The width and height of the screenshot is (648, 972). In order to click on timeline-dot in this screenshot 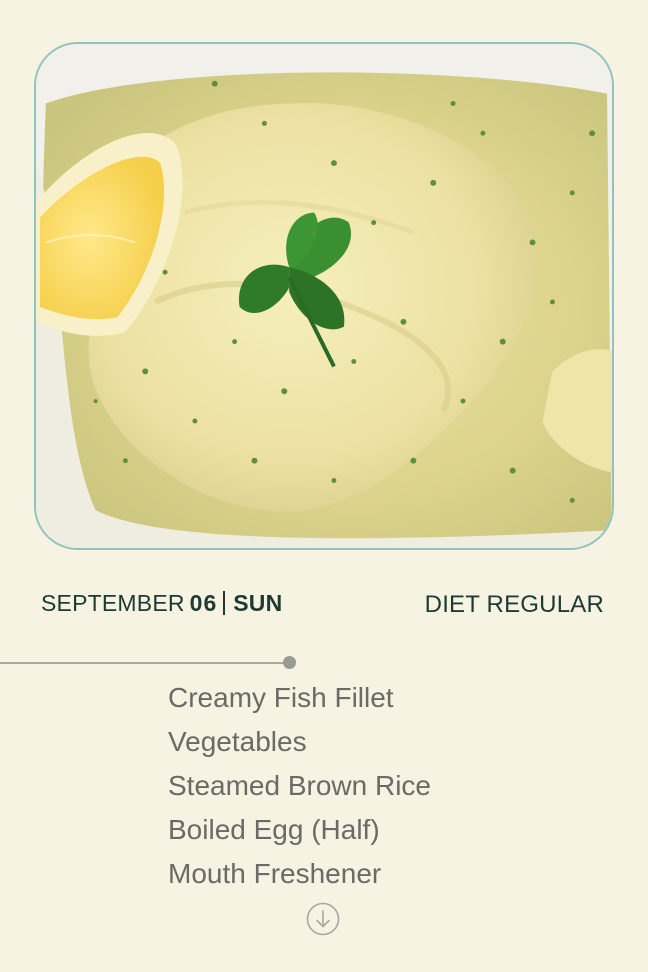, I will do `click(289, 662)`.